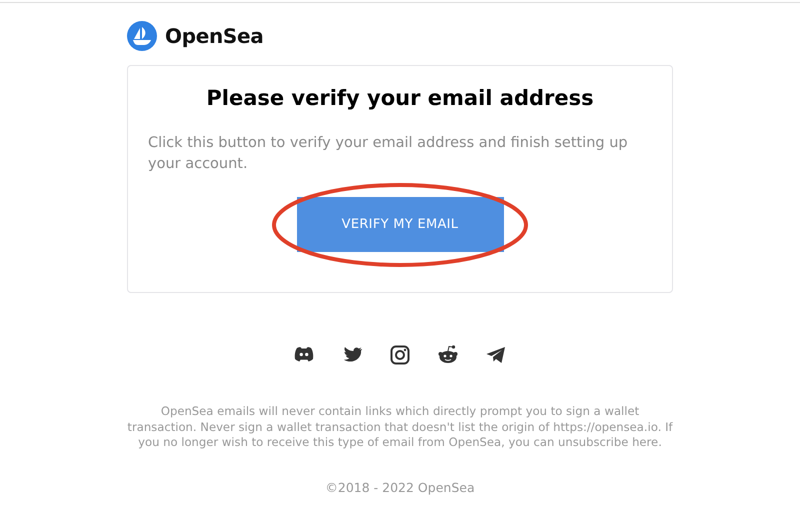 This screenshot has width=800, height=524. Describe the element at coordinates (645, 442) in the screenshot. I see `footer-link: here` at that location.